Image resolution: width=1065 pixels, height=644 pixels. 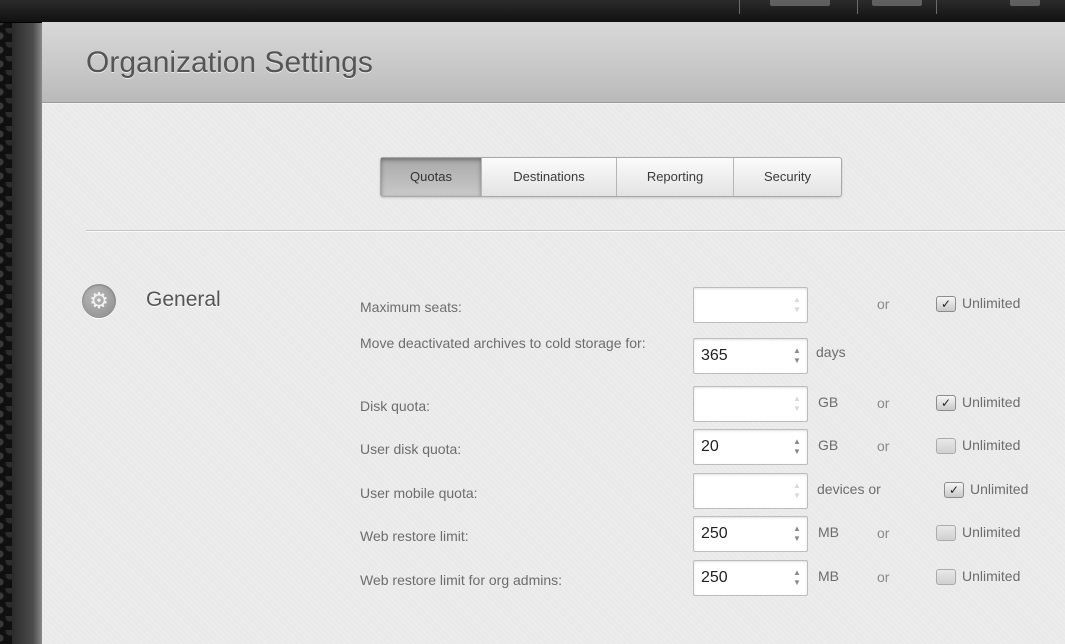 I want to click on user-mobile-quota-field, so click(x=740, y=491).